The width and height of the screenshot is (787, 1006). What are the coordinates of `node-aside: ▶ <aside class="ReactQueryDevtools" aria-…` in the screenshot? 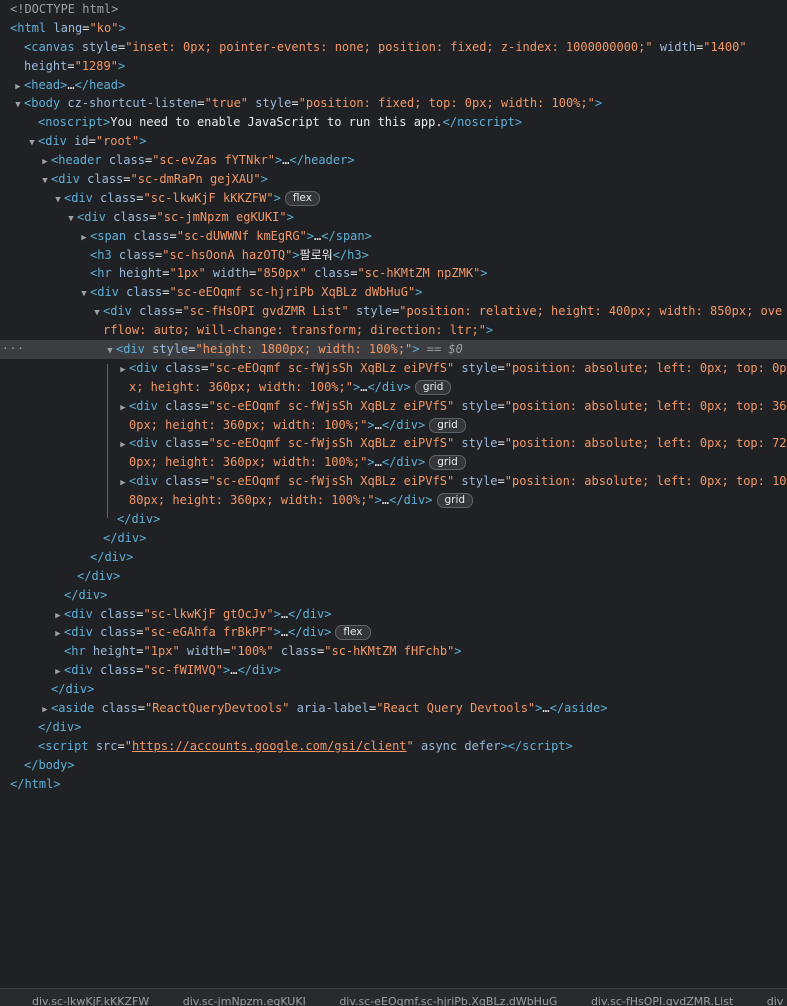 It's located at (393, 708).